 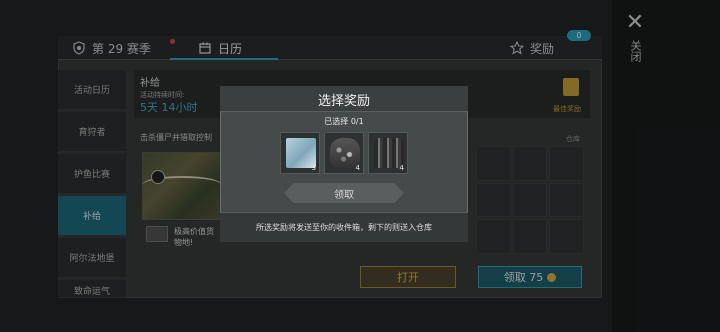 What do you see at coordinates (388, 153) in the screenshot?
I see `reward-item-metal-sheet: 4` at bounding box center [388, 153].